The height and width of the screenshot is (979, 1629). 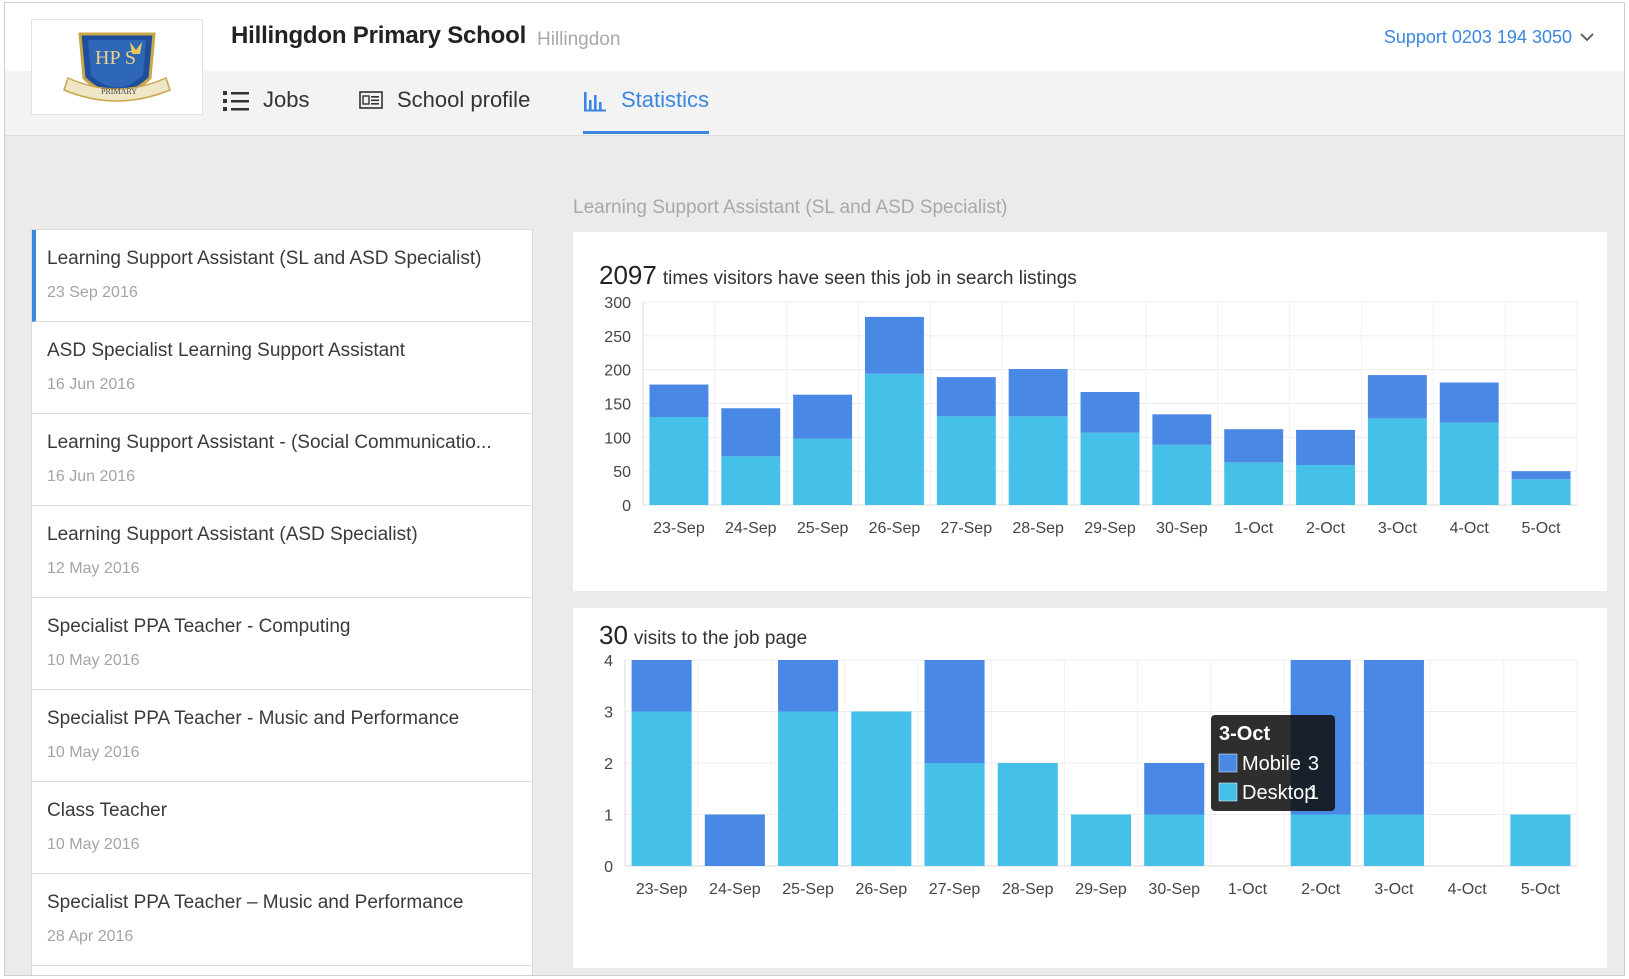 What do you see at coordinates (115, 58) in the screenshot?
I see `logo-text: HP S` at bounding box center [115, 58].